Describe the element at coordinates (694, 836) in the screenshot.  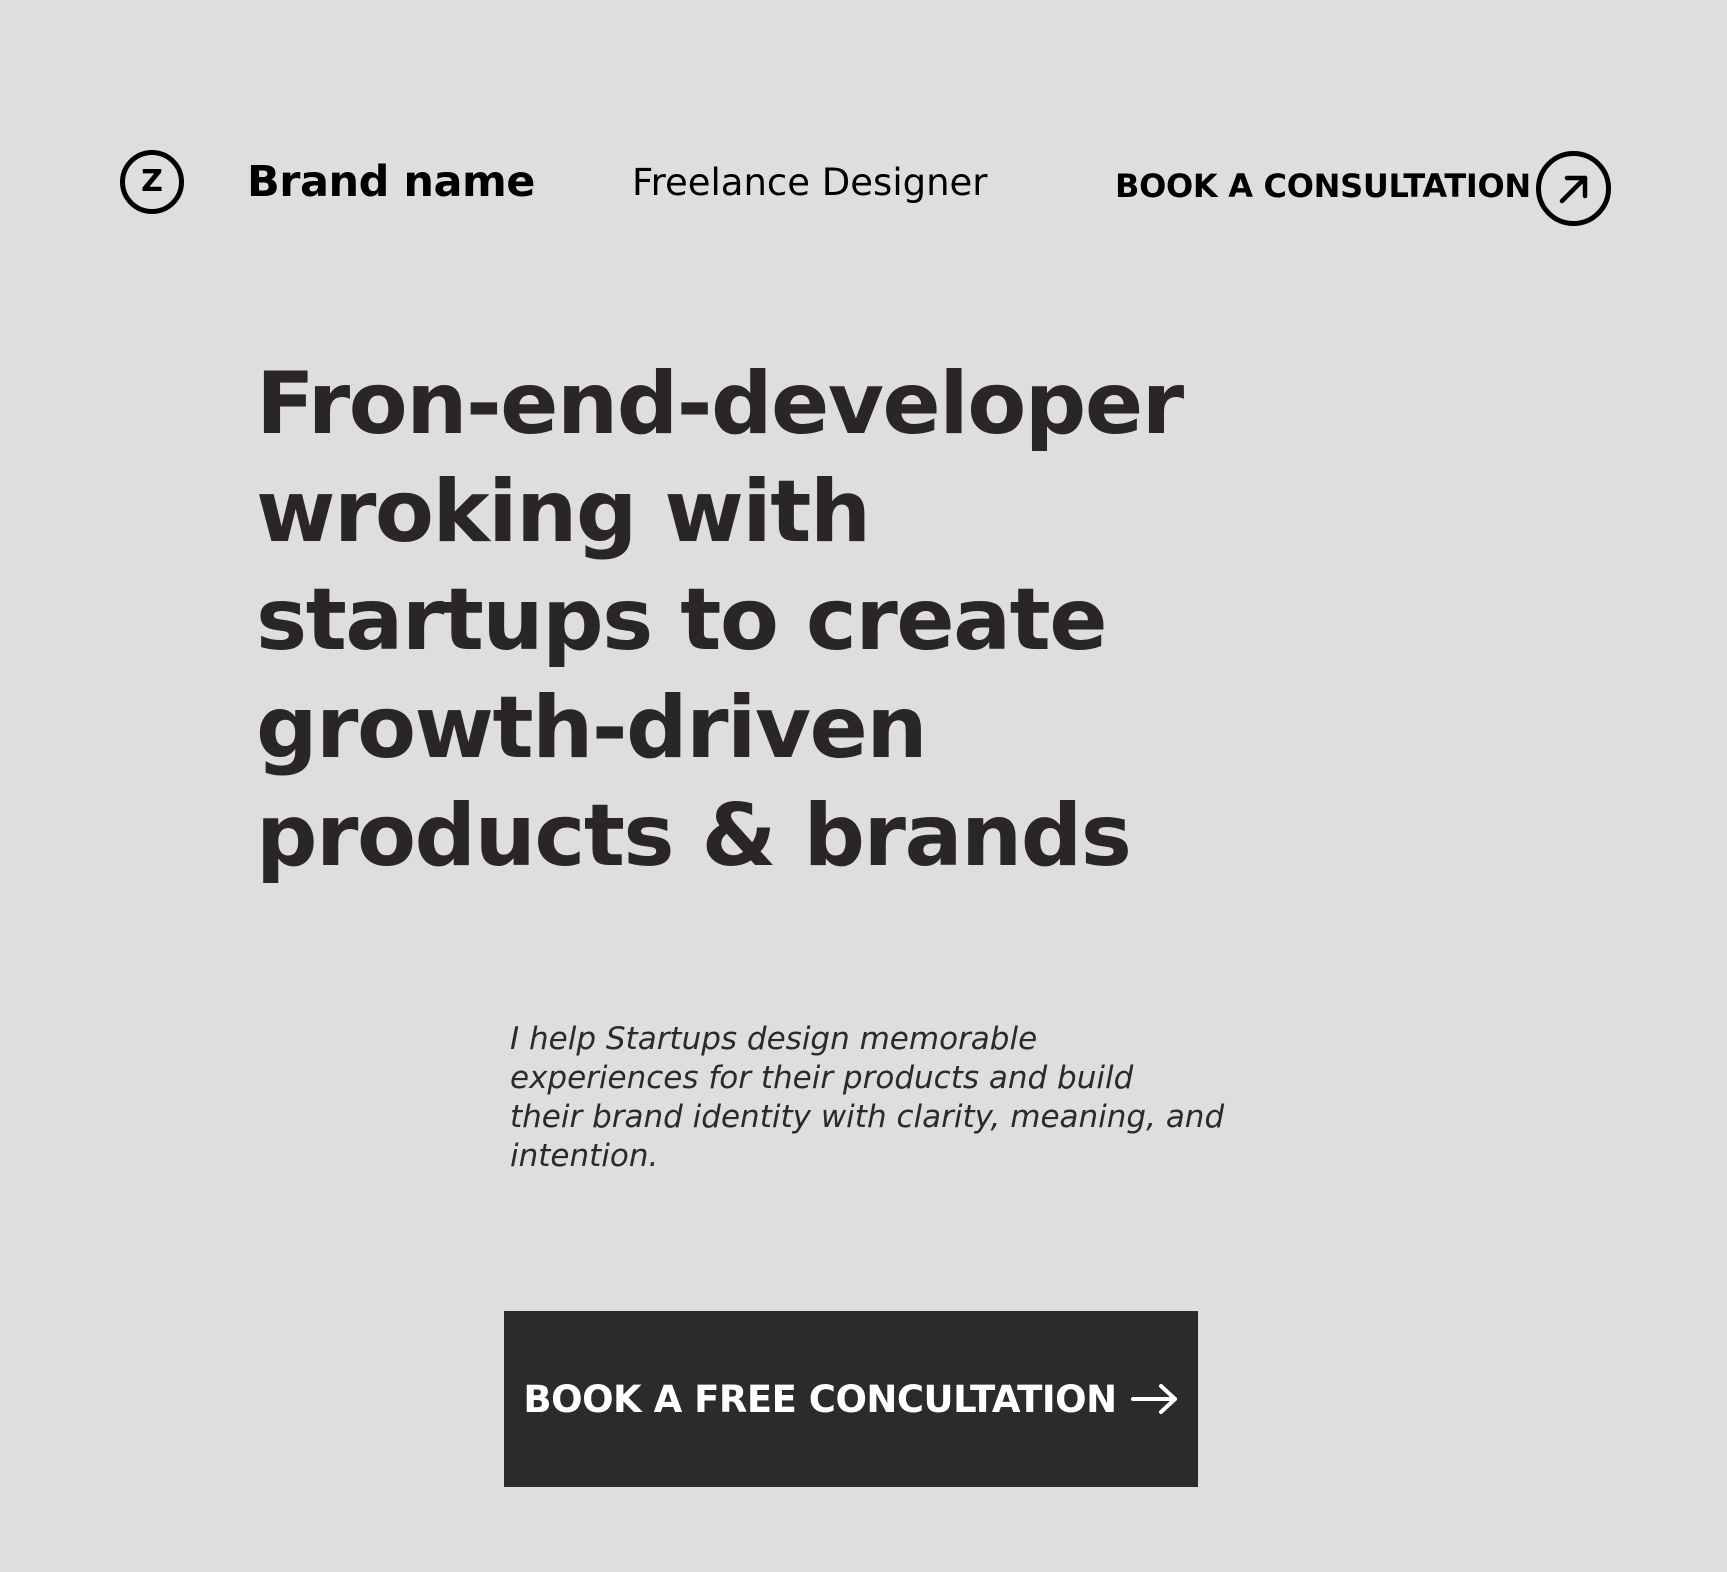
I see `headline-line: products & brands` at that location.